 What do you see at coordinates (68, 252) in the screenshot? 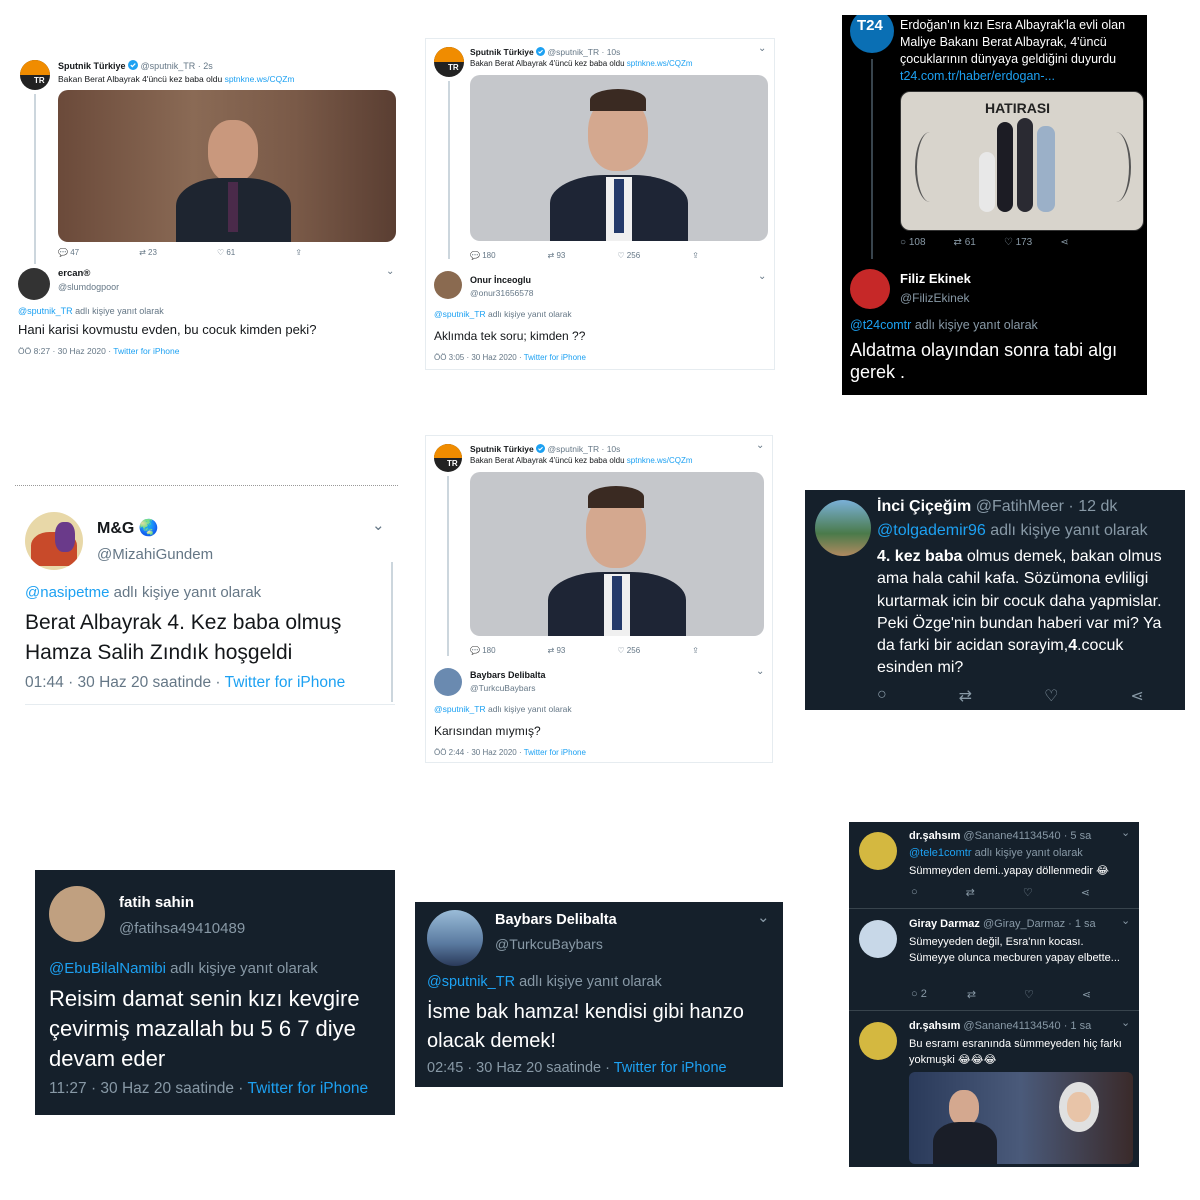
I see `reply-icon: 💬 47` at bounding box center [68, 252].